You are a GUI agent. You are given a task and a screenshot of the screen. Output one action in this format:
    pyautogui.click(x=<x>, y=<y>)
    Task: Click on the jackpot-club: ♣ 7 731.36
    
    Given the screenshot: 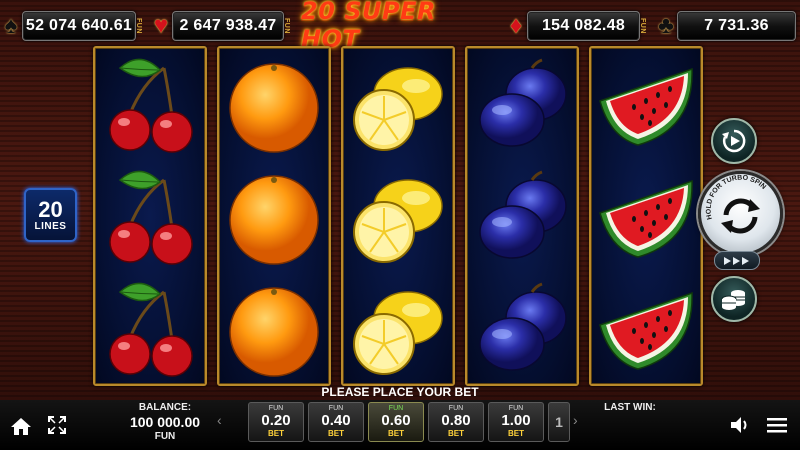 What is the action you would take?
    pyautogui.click(x=725, y=26)
    